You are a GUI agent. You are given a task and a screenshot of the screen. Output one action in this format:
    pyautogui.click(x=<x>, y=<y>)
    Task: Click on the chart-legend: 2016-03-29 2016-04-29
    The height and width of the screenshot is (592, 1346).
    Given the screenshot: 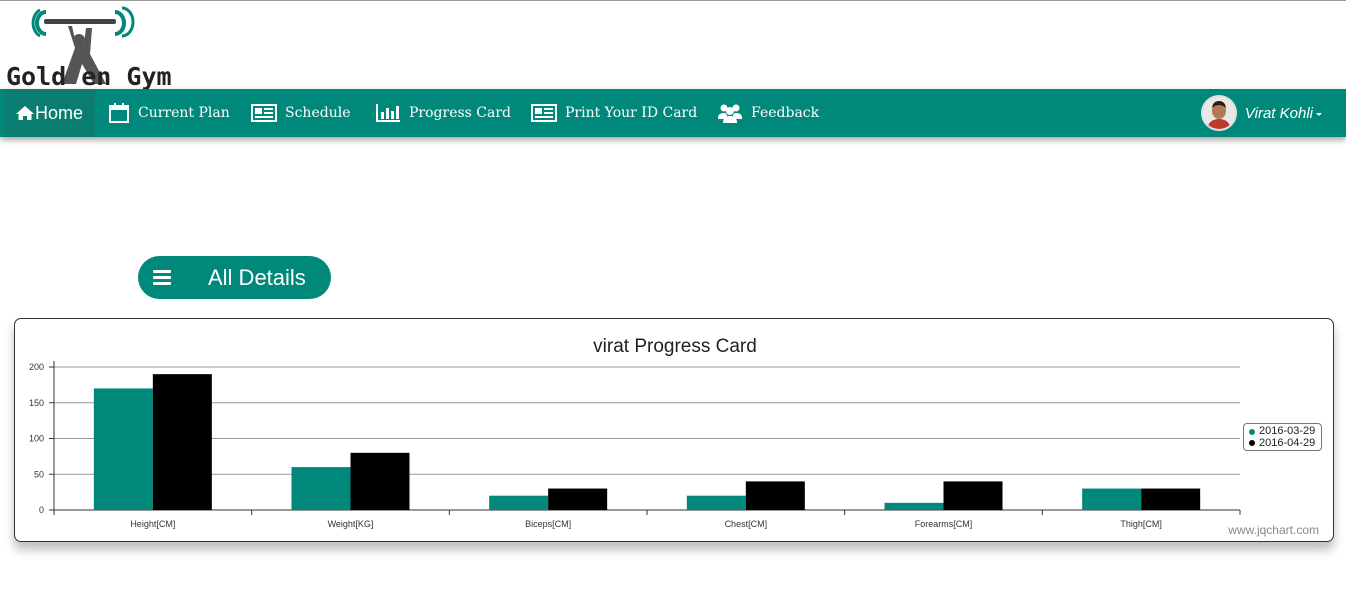 What is the action you would take?
    pyautogui.click(x=1282, y=437)
    